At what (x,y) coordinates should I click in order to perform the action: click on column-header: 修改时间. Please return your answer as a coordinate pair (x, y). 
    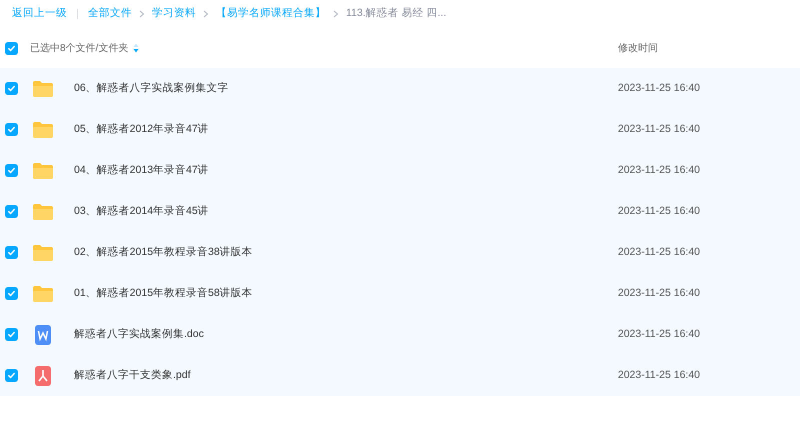
    Looking at the image, I should click on (637, 48).